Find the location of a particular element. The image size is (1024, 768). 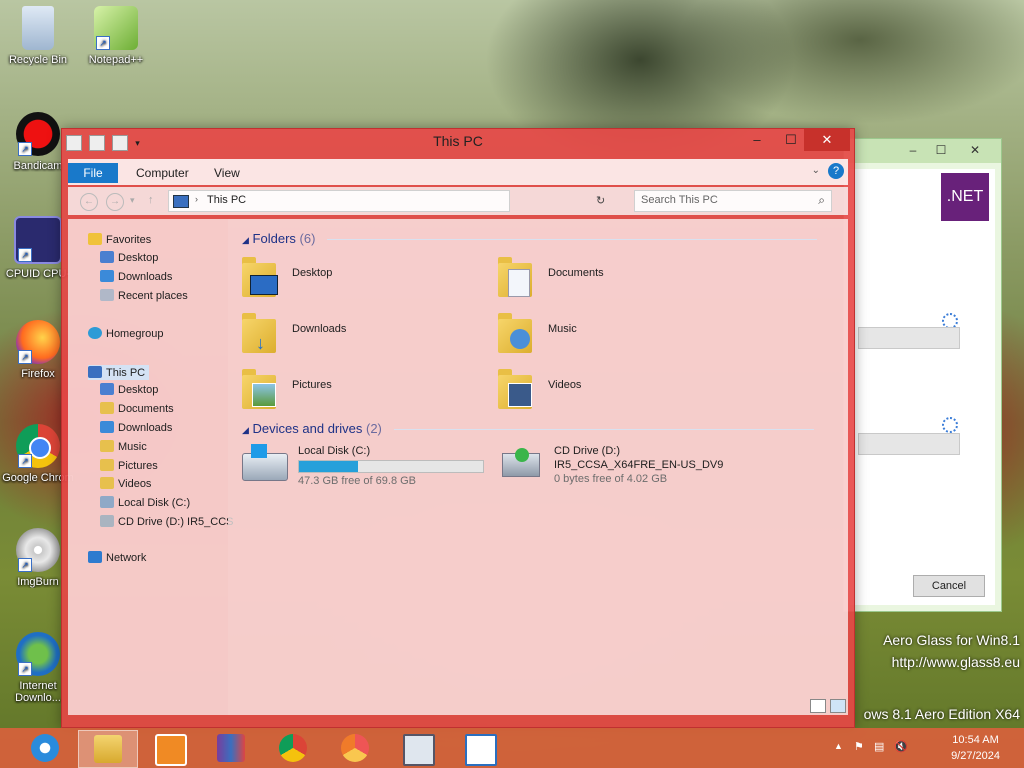

desktop-icon-notepadpp: ↗ Notepad++ is located at coordinates (116, 36).